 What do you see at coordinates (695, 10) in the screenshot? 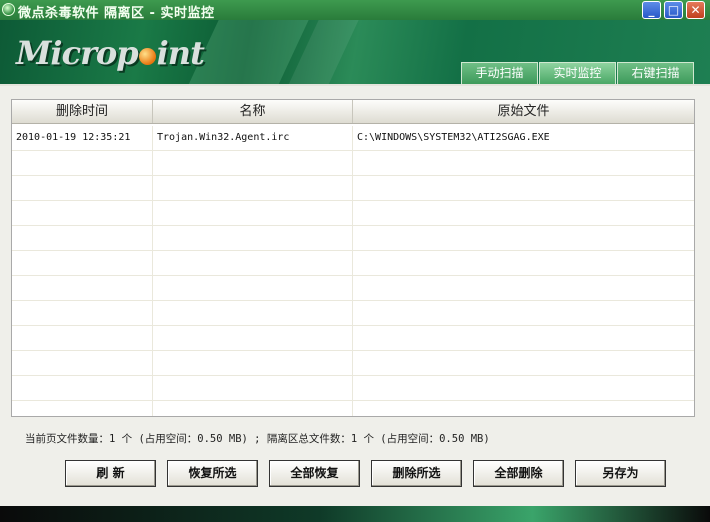
I see `close-button: ✕` at bounding box center [695, 10].